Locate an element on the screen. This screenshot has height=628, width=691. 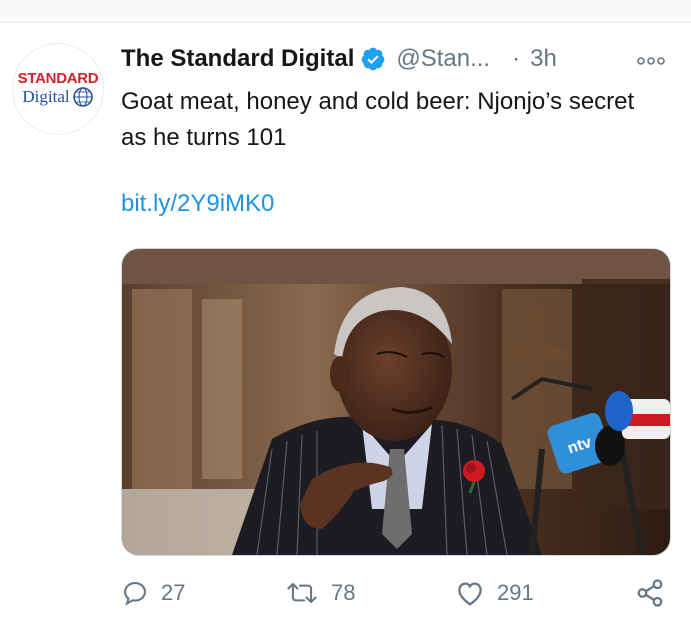
retweet-button: 78 is located at coordinates (320, 593).